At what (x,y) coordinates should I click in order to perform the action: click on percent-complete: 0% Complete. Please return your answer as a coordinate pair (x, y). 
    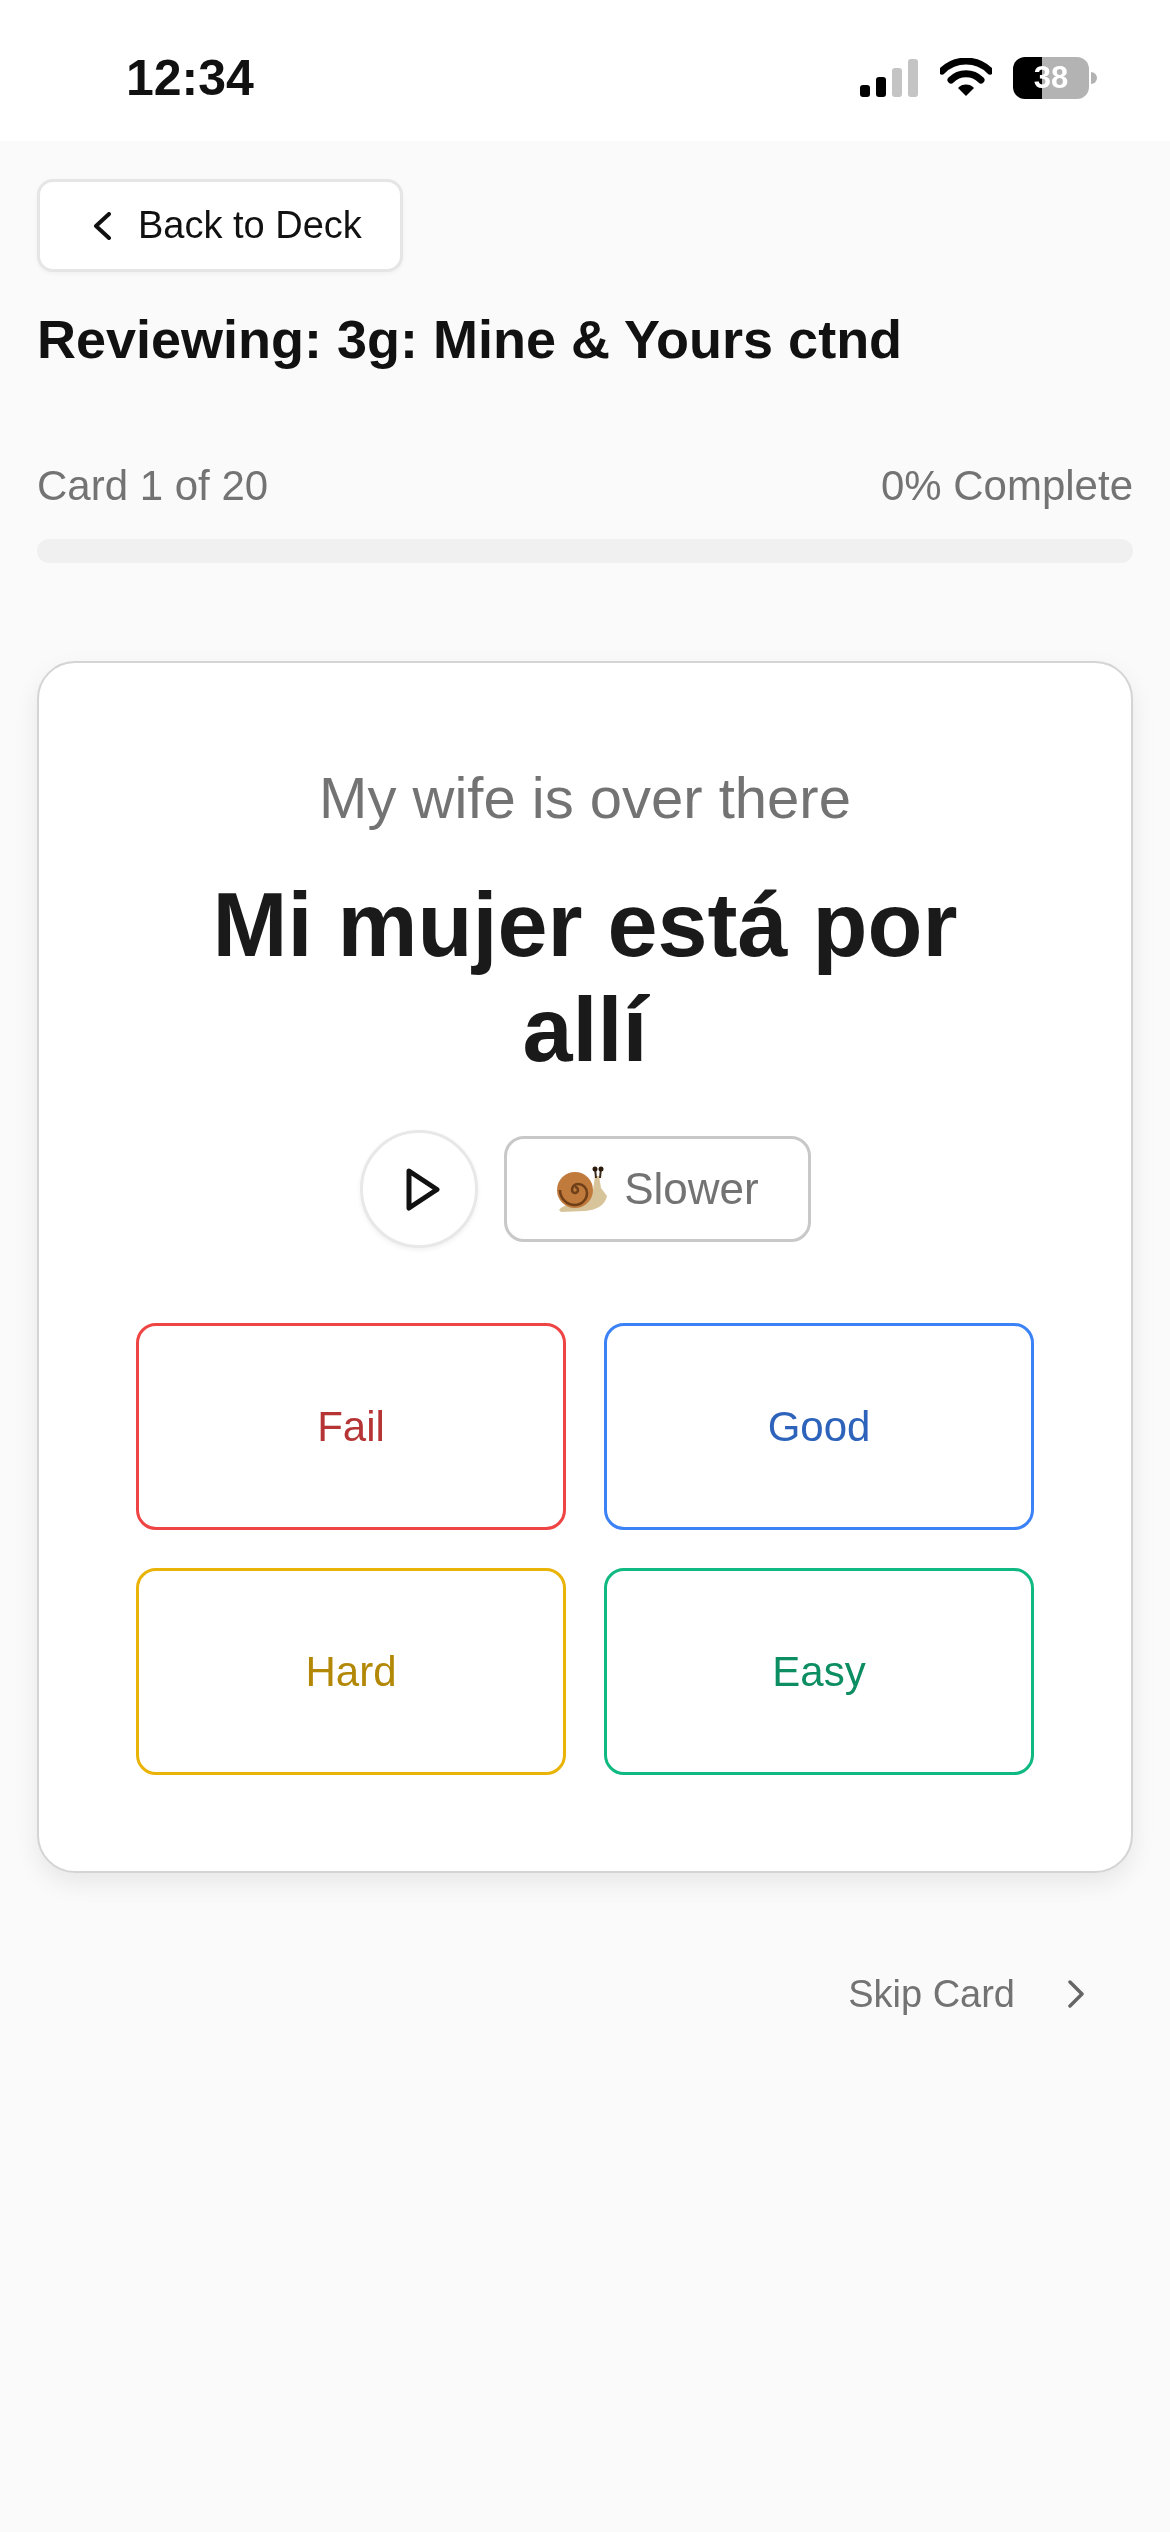
    Looking at the image, I should click on (1006, 486).